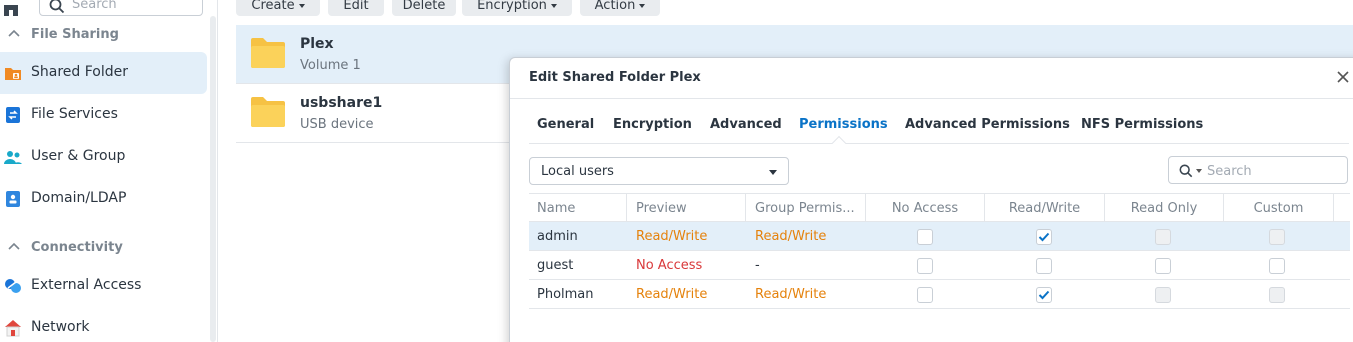 The width and height of the screenshot is (1353, 342). What do you see at coordinates (512, 6) in the screenshot?
I see `encryption-label: Encryption` at bounding box center [512, 6].